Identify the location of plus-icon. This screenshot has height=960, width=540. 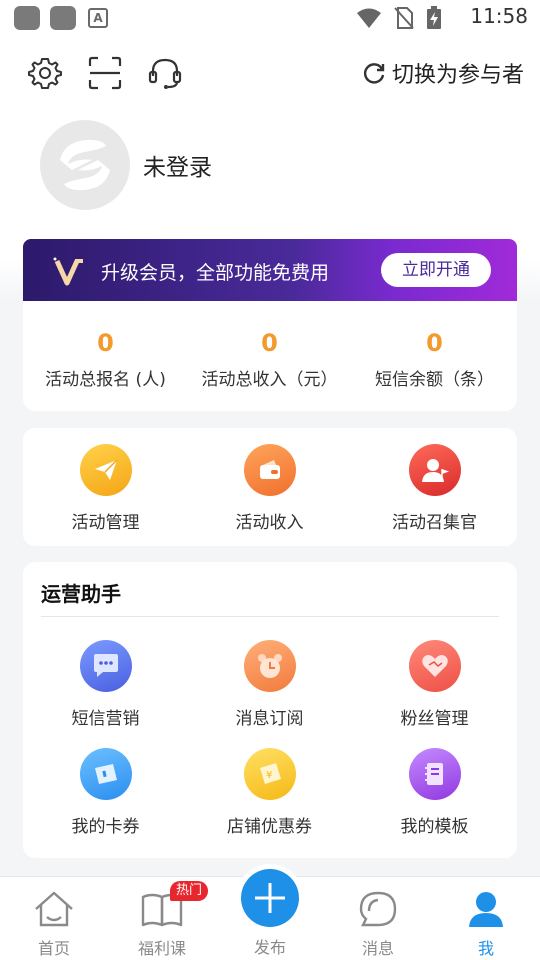
(270, 898).